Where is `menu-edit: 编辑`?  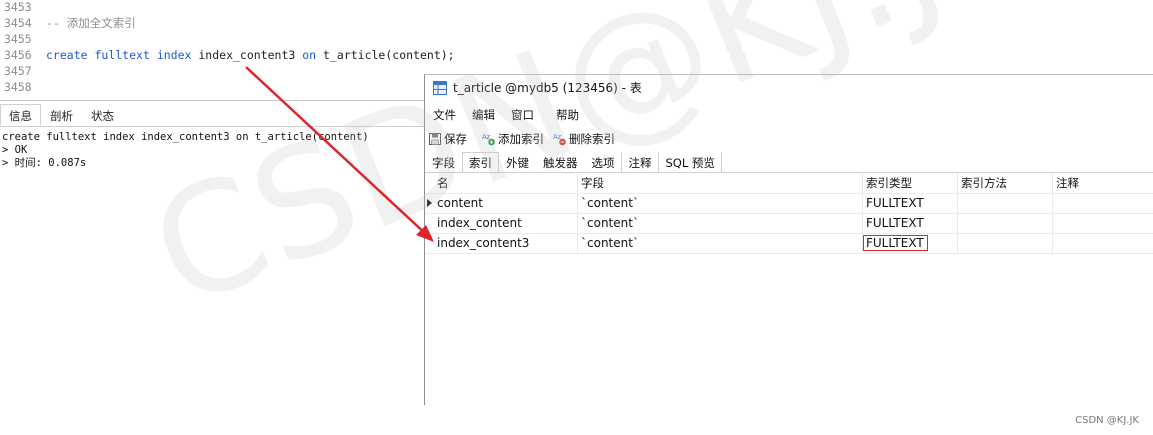 menu-edit: 编辑 is located at coordinates (483, 115).